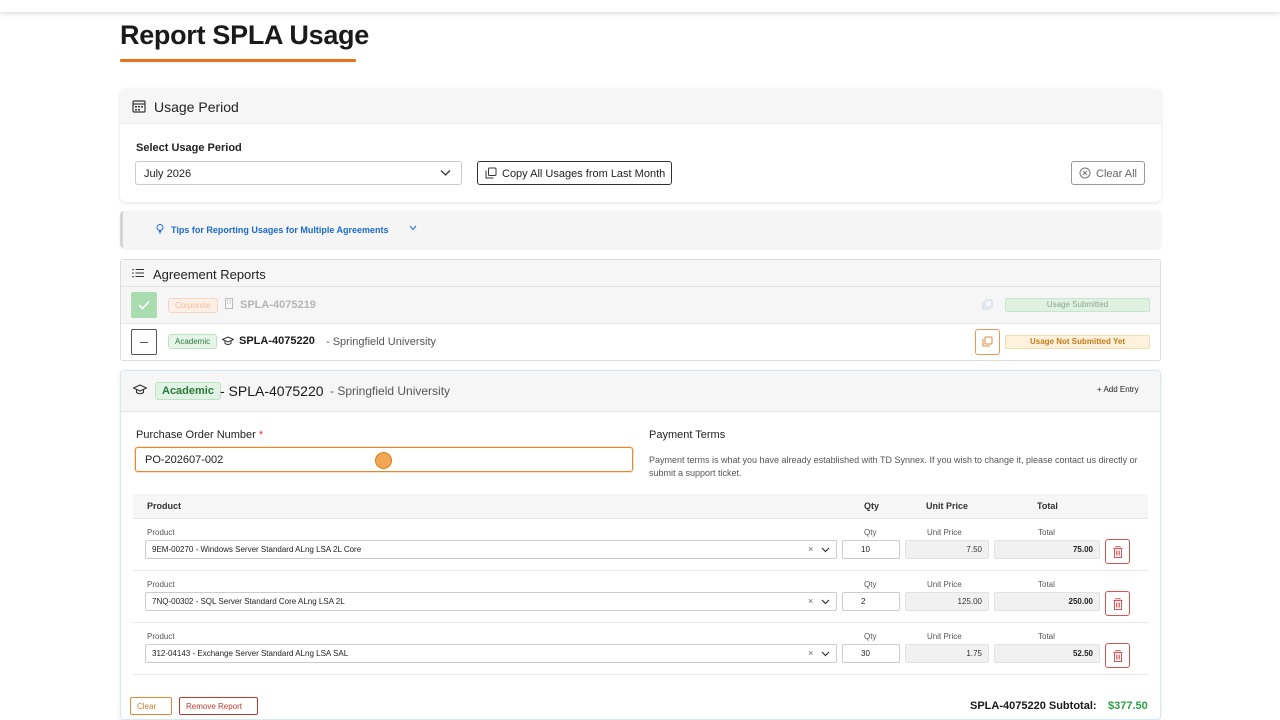 The width and height of the screenshot is (1280, 720). I want to click on unit-price-field: 7.50, so click(947, 549).